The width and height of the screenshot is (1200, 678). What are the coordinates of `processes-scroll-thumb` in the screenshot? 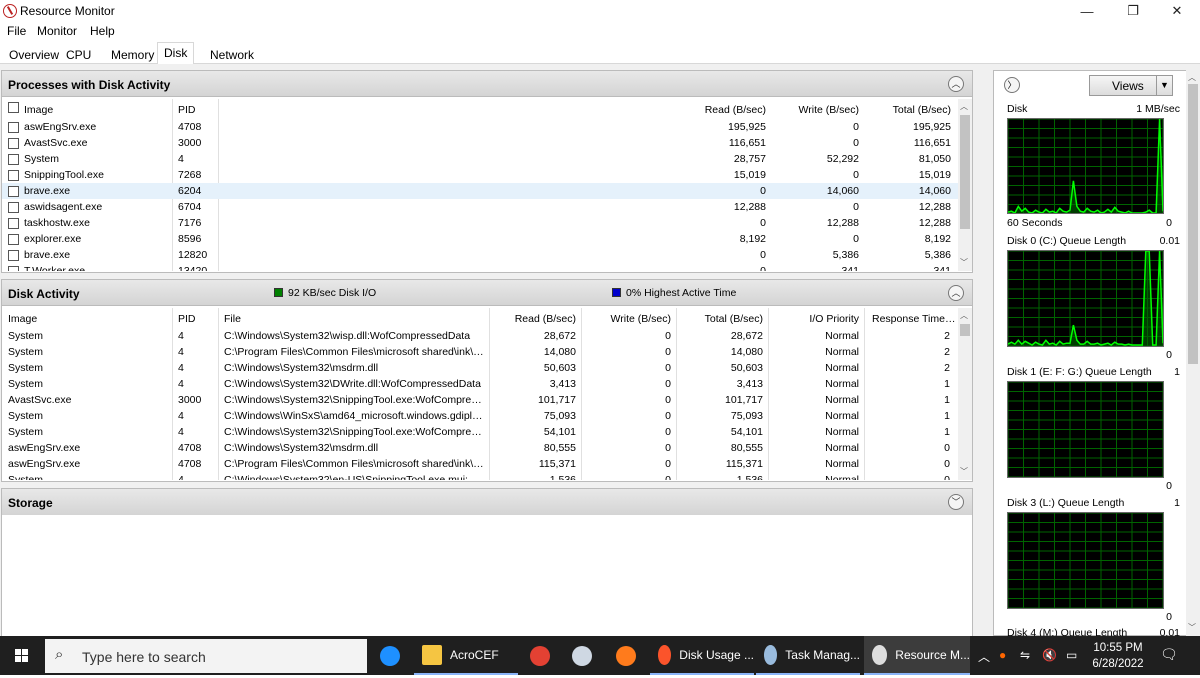 It's located at (965, 172).